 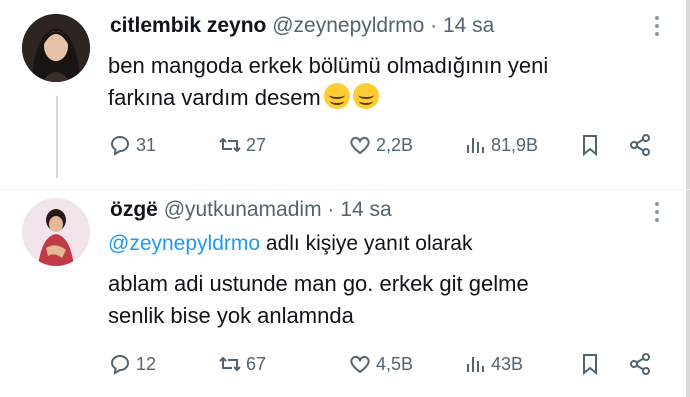 What do you see at coordinates (348, 25) in the screenshot?
I see `user-handle: @zeynepyldrmo` at bounding box center [348, 25].